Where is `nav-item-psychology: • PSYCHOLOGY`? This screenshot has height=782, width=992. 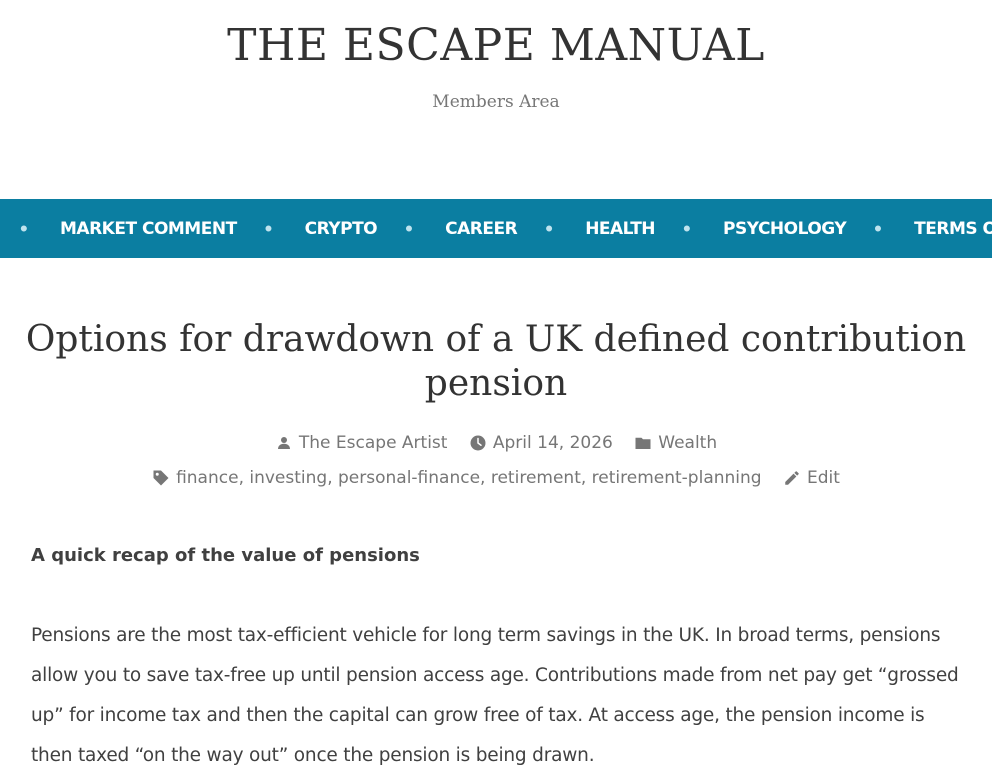 nav-item-psychology: • PSYCHOLOGY is located at coordinates (778, 228).